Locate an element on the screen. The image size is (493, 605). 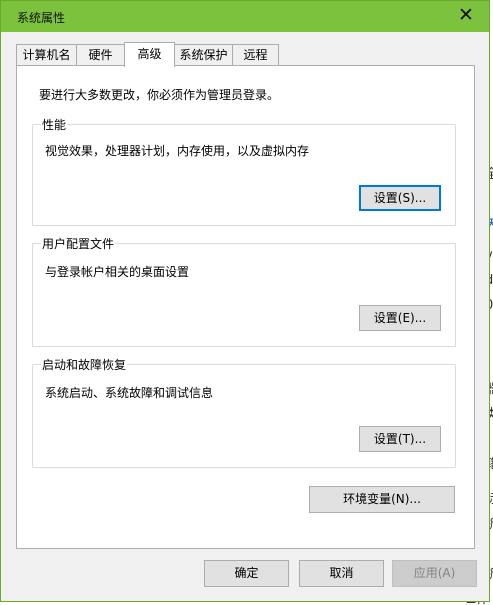
close-button: ✕ is located at coordinates (466, 16).